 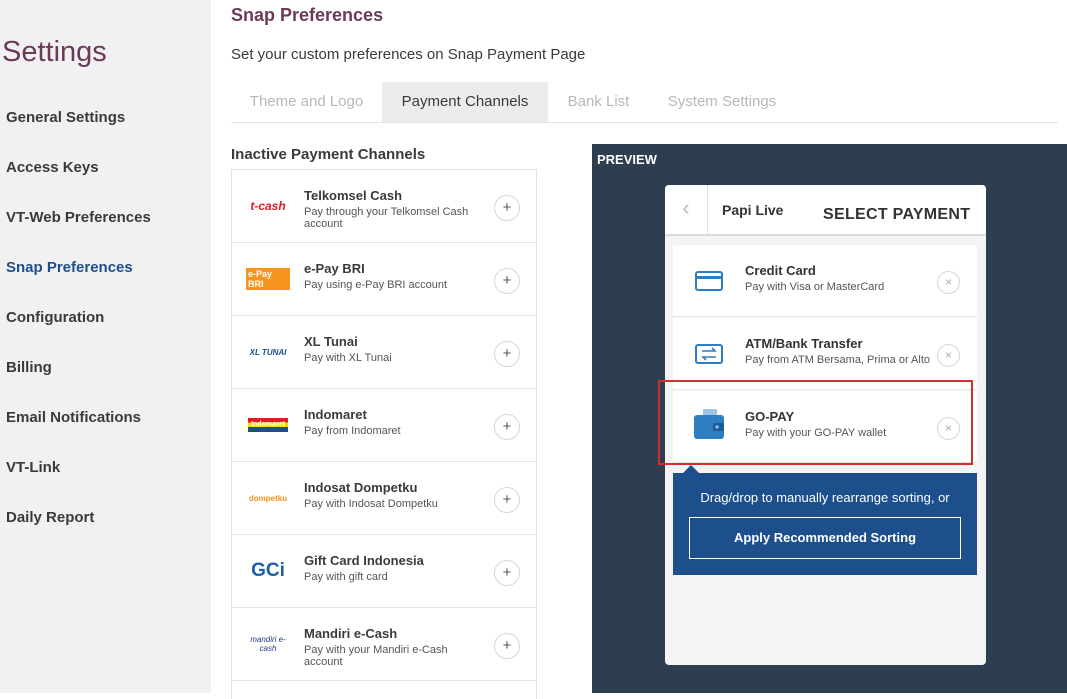 I want to click on inactive-channels-title: Inactive Payment Channels, so click(x=328, y=154).